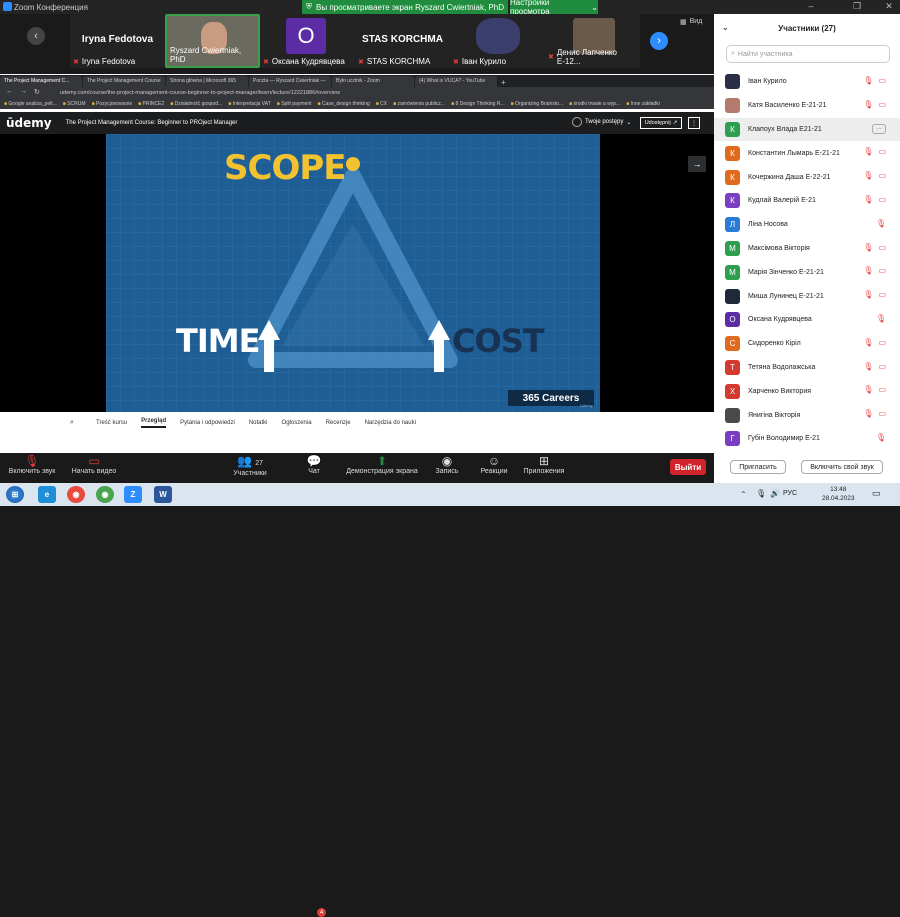 This screenshot has height=917, width=900. I want to click on participant-row: К Клапоух Влада Е21-21 ···, so click(807, 129).